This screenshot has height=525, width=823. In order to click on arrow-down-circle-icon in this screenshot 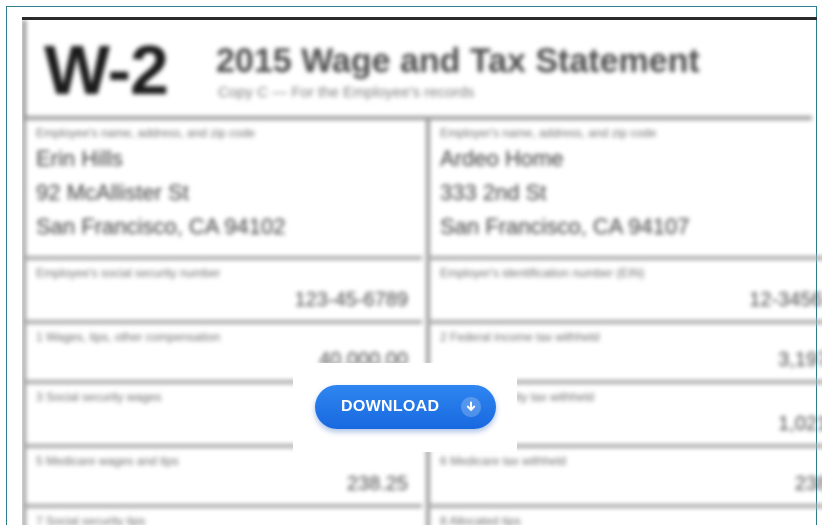, I will do `click(471, 407)`.